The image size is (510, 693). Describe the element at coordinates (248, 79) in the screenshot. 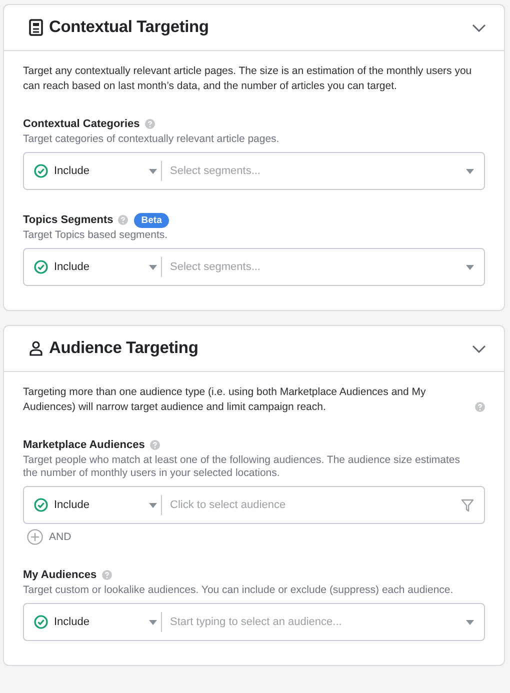

I see `intro-text: Target any contextually relevant article pages. The size is an estimation of the monthly users you can reach based on last month’s data, and the number of articles you can target.` at that location.